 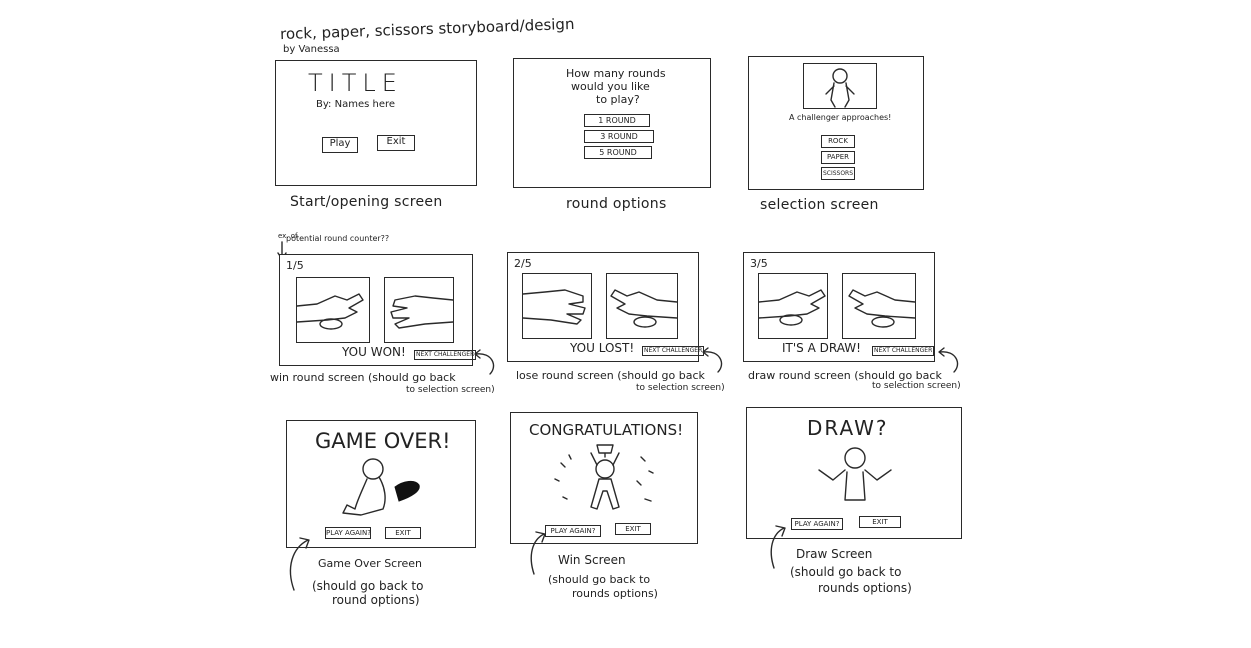 I want to click on paper-button: PAPER, so click(x=838, y=157).